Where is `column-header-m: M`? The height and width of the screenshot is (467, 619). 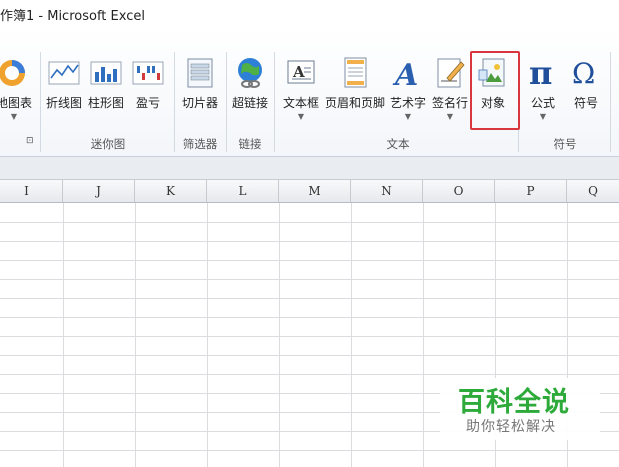 column-header-m: M is located at coordinates (315, 191).